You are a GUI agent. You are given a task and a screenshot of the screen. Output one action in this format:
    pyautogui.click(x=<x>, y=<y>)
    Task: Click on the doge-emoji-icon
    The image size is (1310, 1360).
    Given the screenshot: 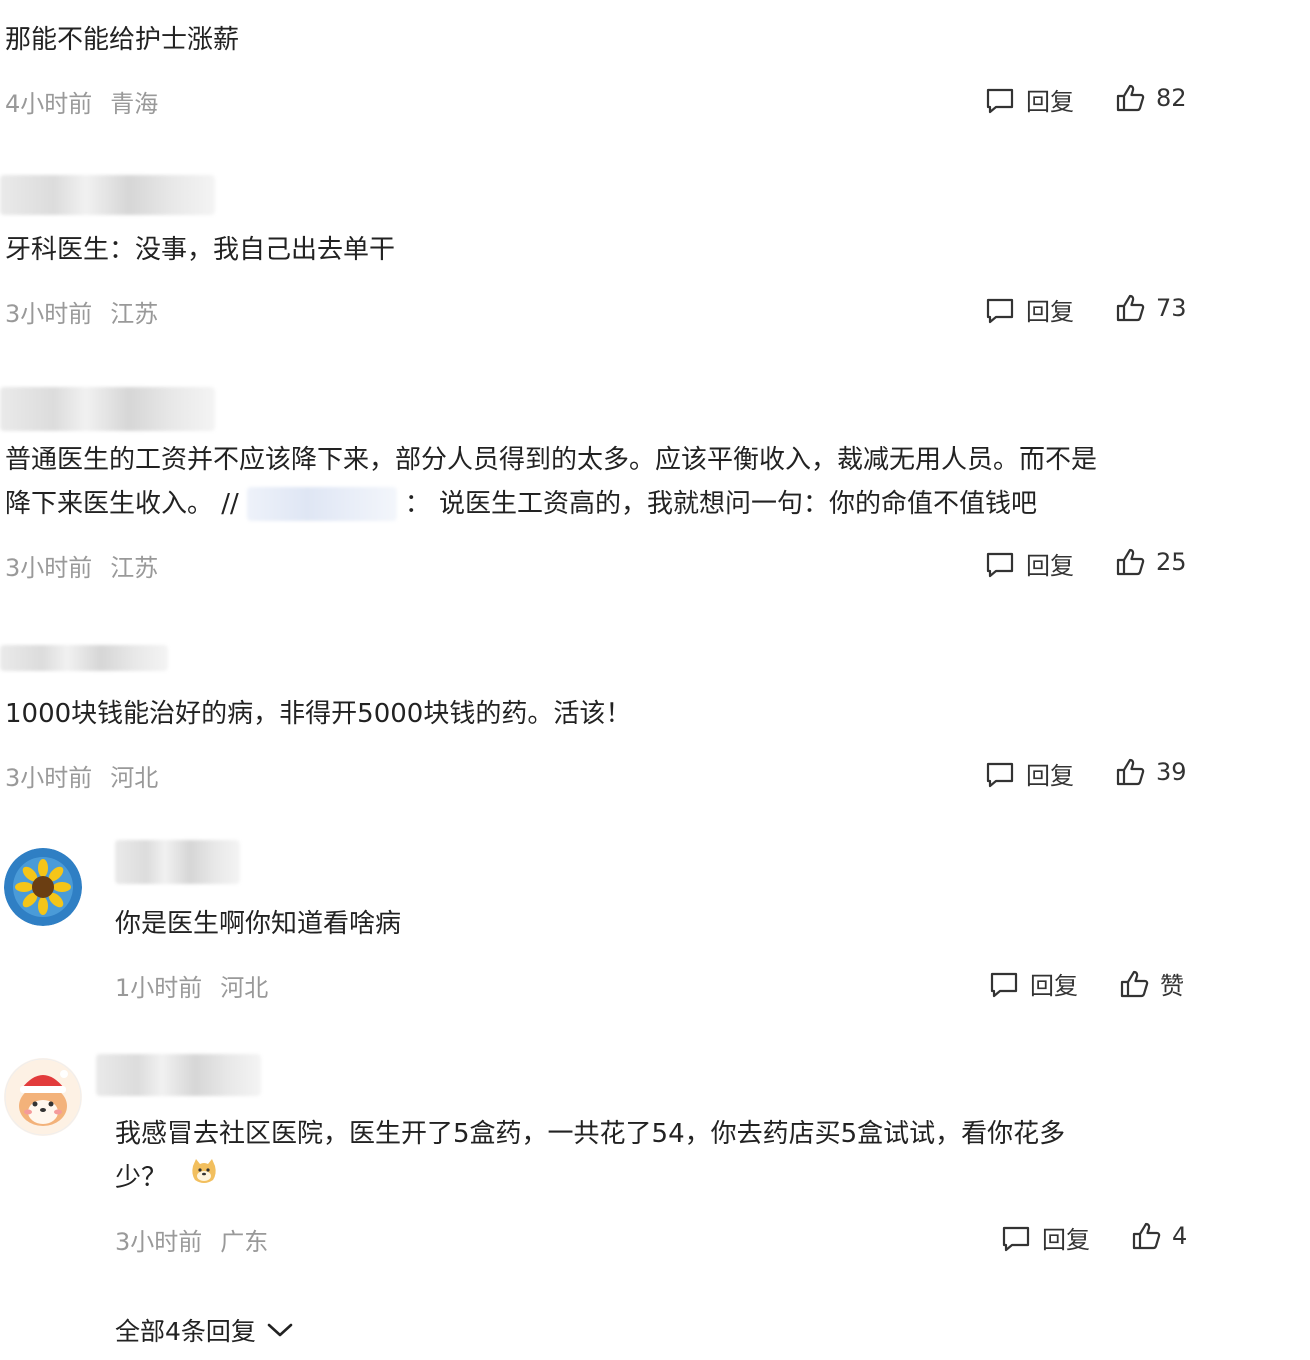 What is the action you would take?
    pyautogui.click(x=204, y=1178)
    